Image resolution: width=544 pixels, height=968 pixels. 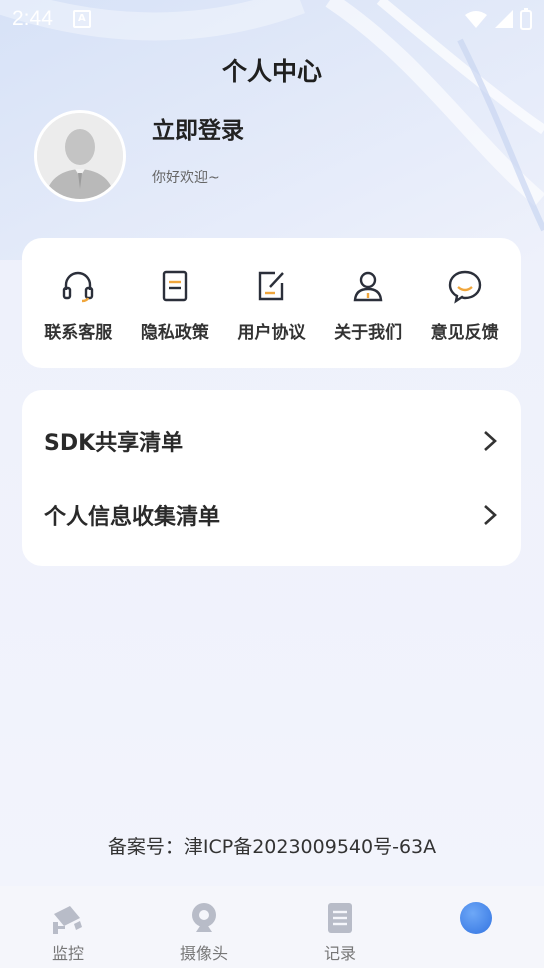 What do you see at coordinates (476, 918) in the screenshot?
I see `profile-circle-icon` at bounding box center [476, 918].